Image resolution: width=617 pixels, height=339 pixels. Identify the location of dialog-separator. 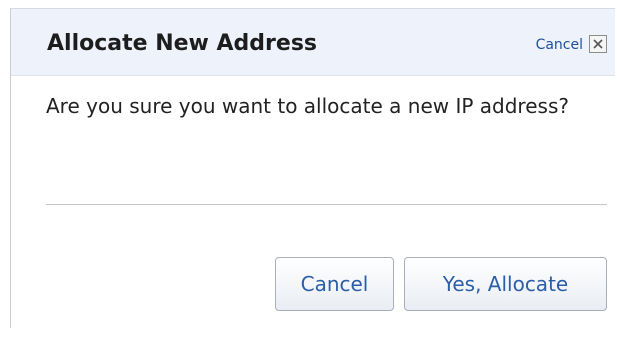
(326, 204).